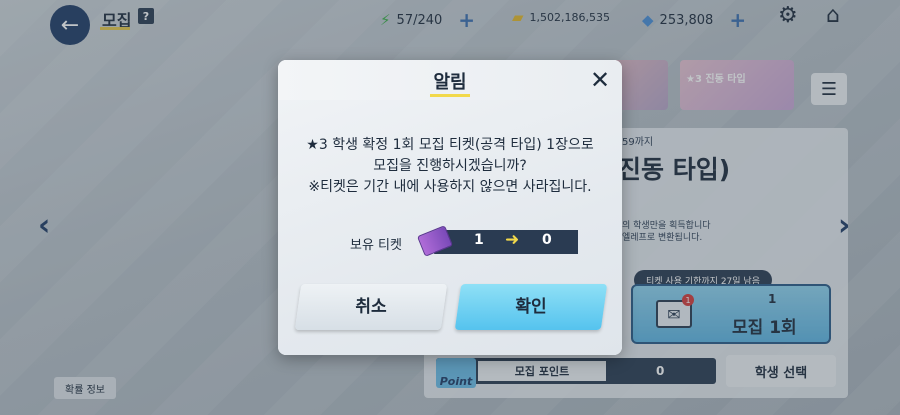 Image resolution: width=900 pixels, height=415 pixels. What do you see at coordinates (450, 166) in the screenshot?
I see `dialog-message-line: 모집을 진행하시겠습니까?` at bounding box center [450, 166].